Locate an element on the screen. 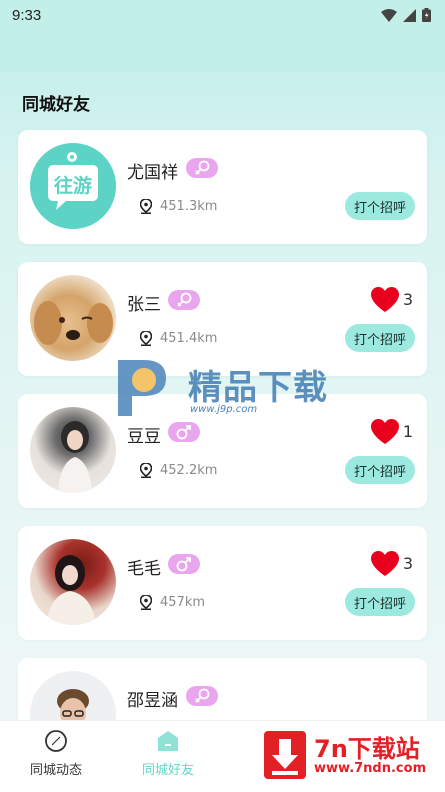 This screenshot has width=445, height=792. friend-card: 张三 3 451.4km 打个招呼 is located at coordinates (222, 319).